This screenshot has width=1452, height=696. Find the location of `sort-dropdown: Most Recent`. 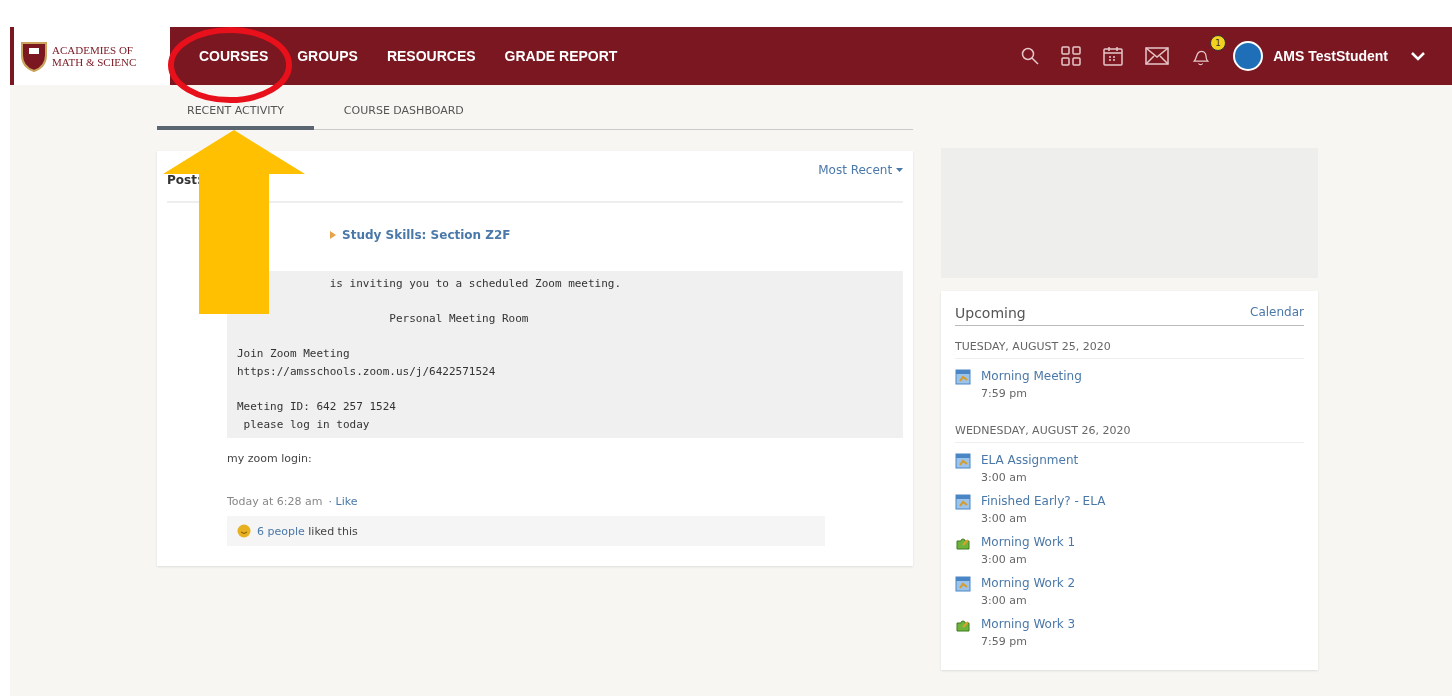

sort-dropdown: Most Recent is located at coordinates (860, 175).